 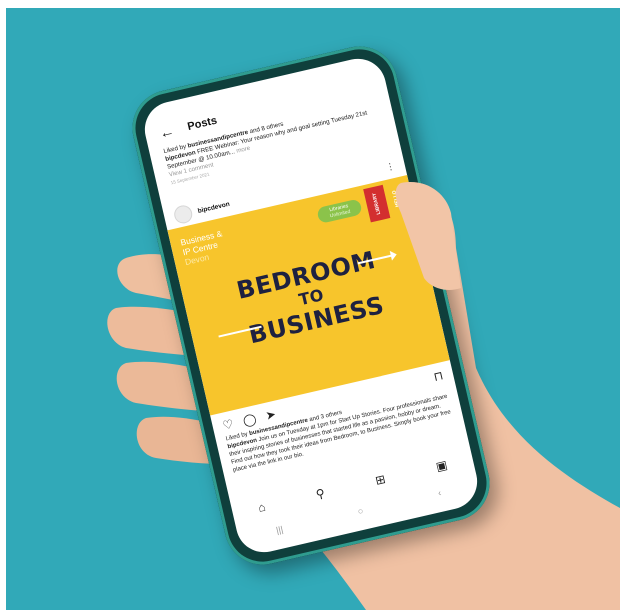 What do you see at coordinates (390, 166) in the screenshot?
I see `more-vertical-icon: ⋮` at bounding box center [390, 166].